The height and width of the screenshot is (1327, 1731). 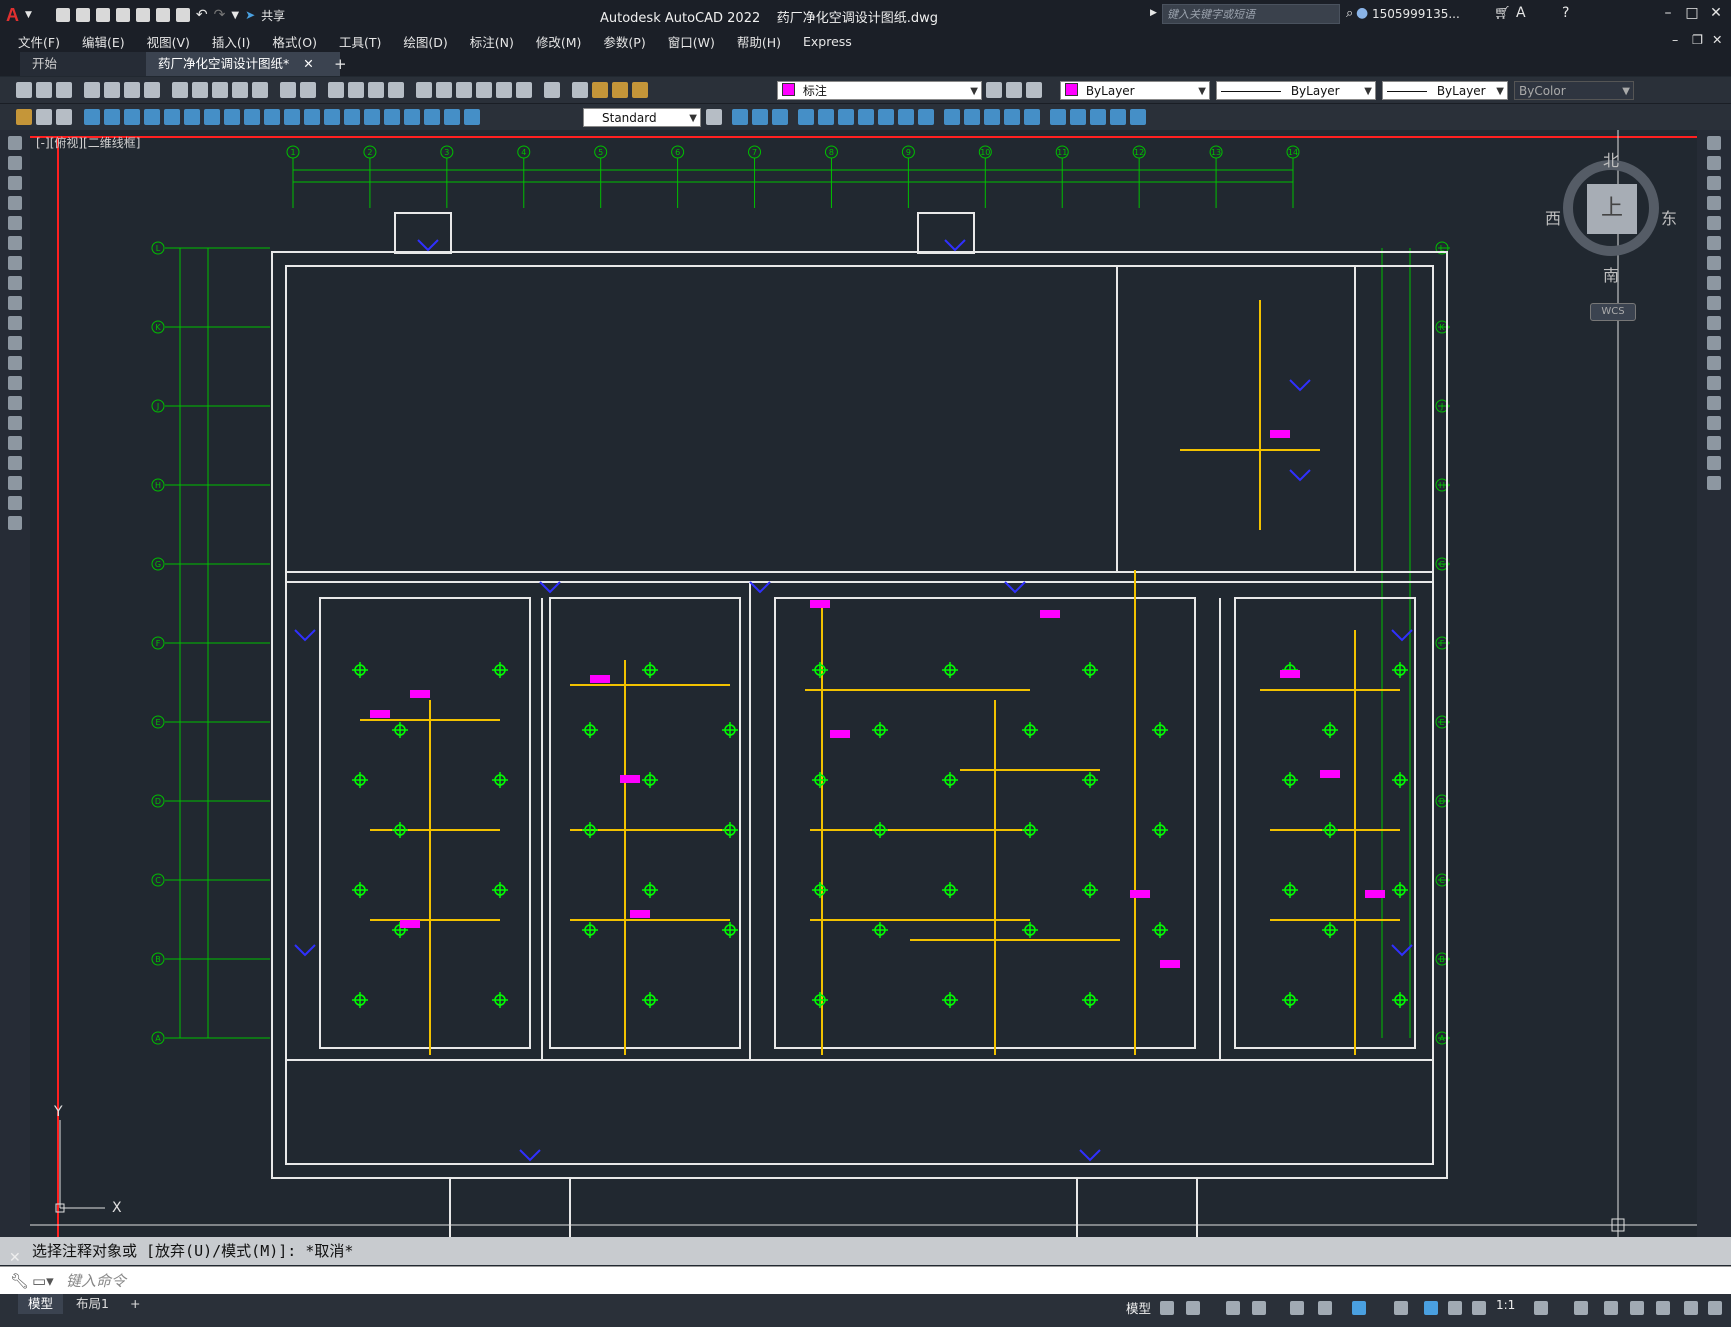 I want to click on copy-strip-icon, so click(x=1714, y=163).